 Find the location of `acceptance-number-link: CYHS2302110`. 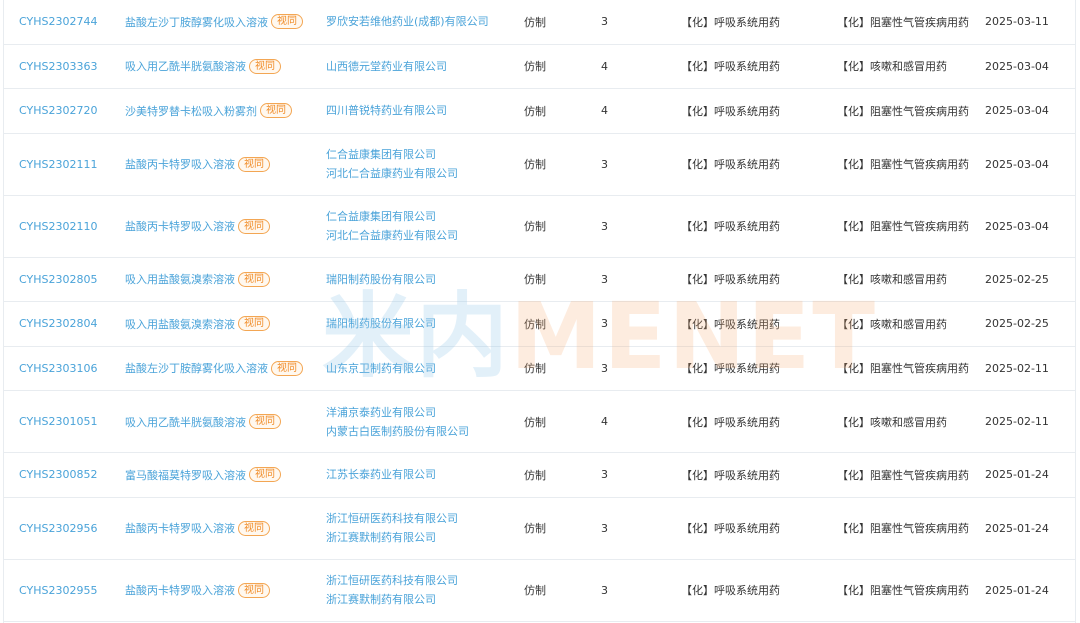

acceptance-number-link: CYHS2302110 is located at coordinates (58, 226).